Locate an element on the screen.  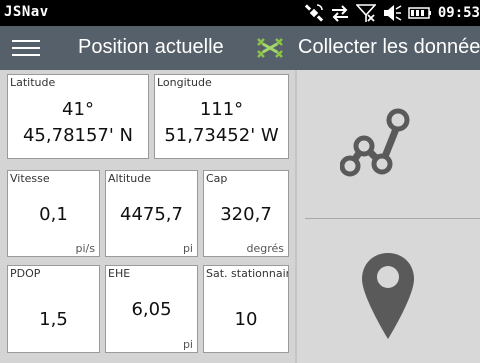
heading-tile: Cap 320,7 degrés is located at coordinates (246, 213).